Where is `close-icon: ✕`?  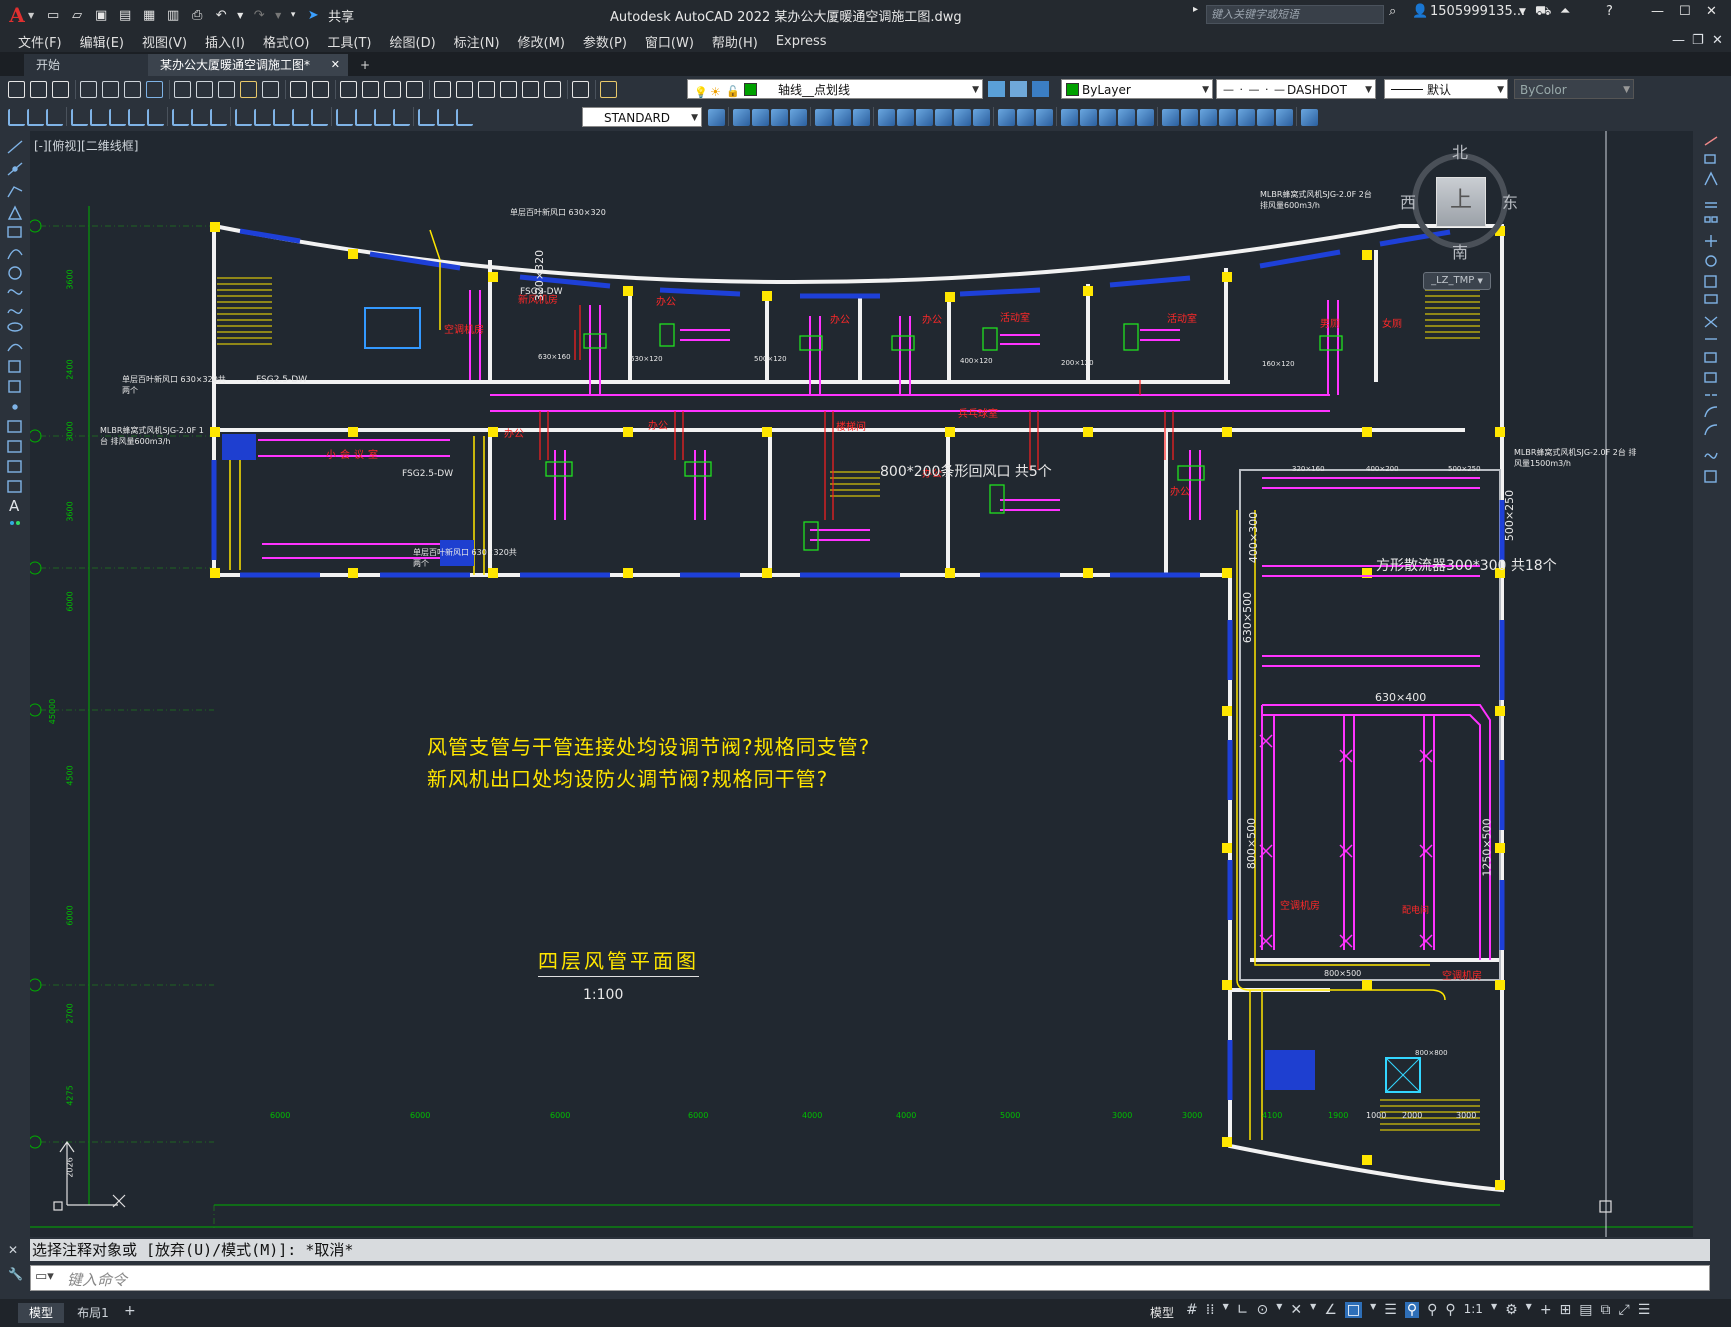 close-icon: ✕ is located at coordinates (1711, 11).